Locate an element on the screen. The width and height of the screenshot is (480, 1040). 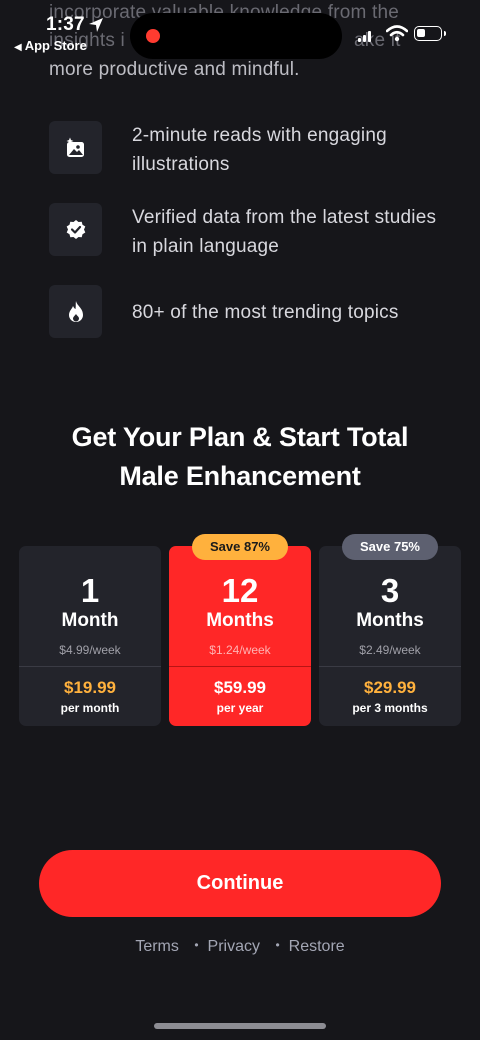
plan-duration-number: 1 is located at coordinates (90, 590).